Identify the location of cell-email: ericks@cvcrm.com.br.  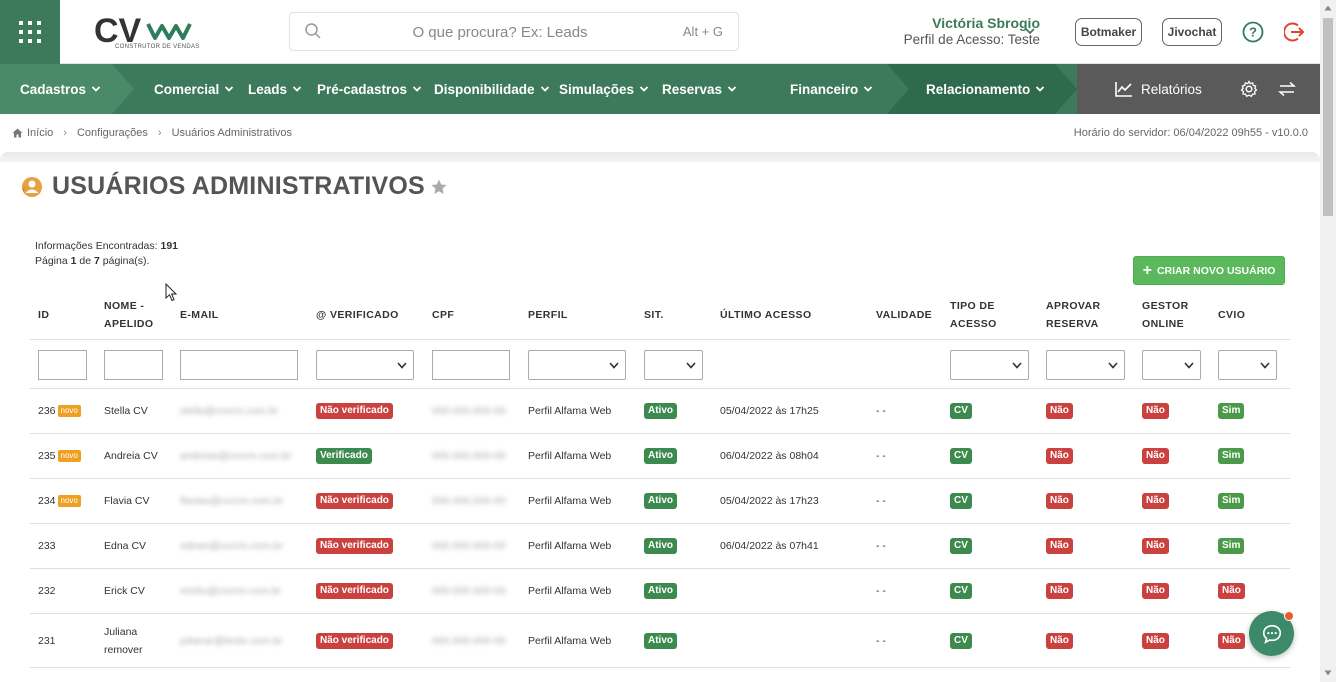
(231, 591).